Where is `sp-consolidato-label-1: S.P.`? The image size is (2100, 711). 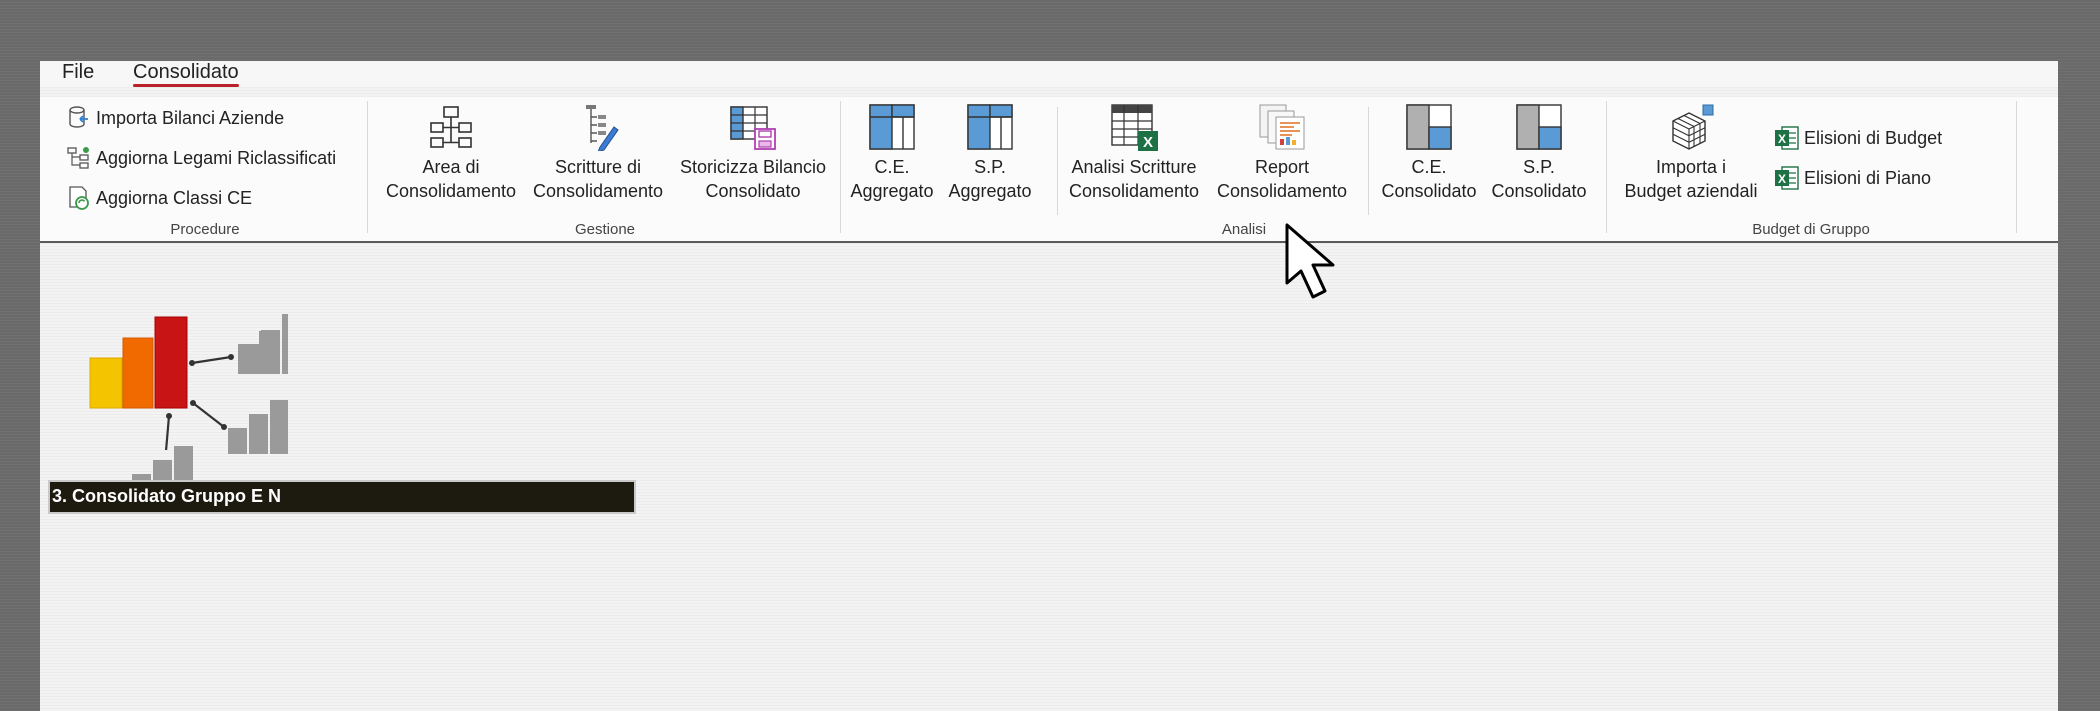 sp-consolidato-label-1: S.P. is located at coordinates (1539, 167).